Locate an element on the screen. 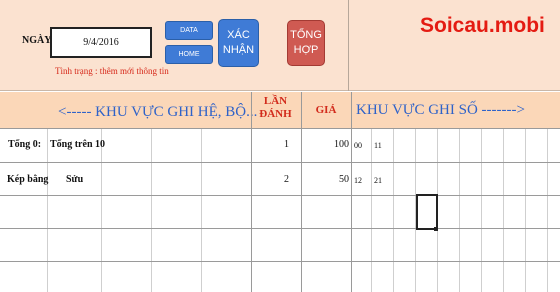  tong-hop-line1: TỔNG is located at coordinates (306, 35).